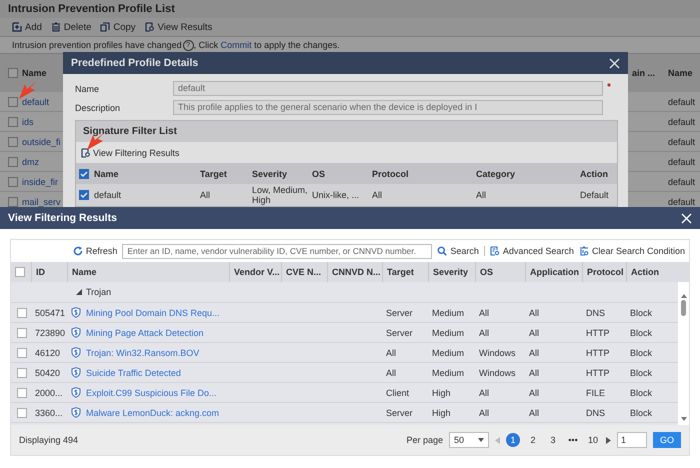 The image size is (700, 468). What do you see at coordinates (213, 174) in the screenshot?
I see `column-header: Target` at bounding box center [213, 174].